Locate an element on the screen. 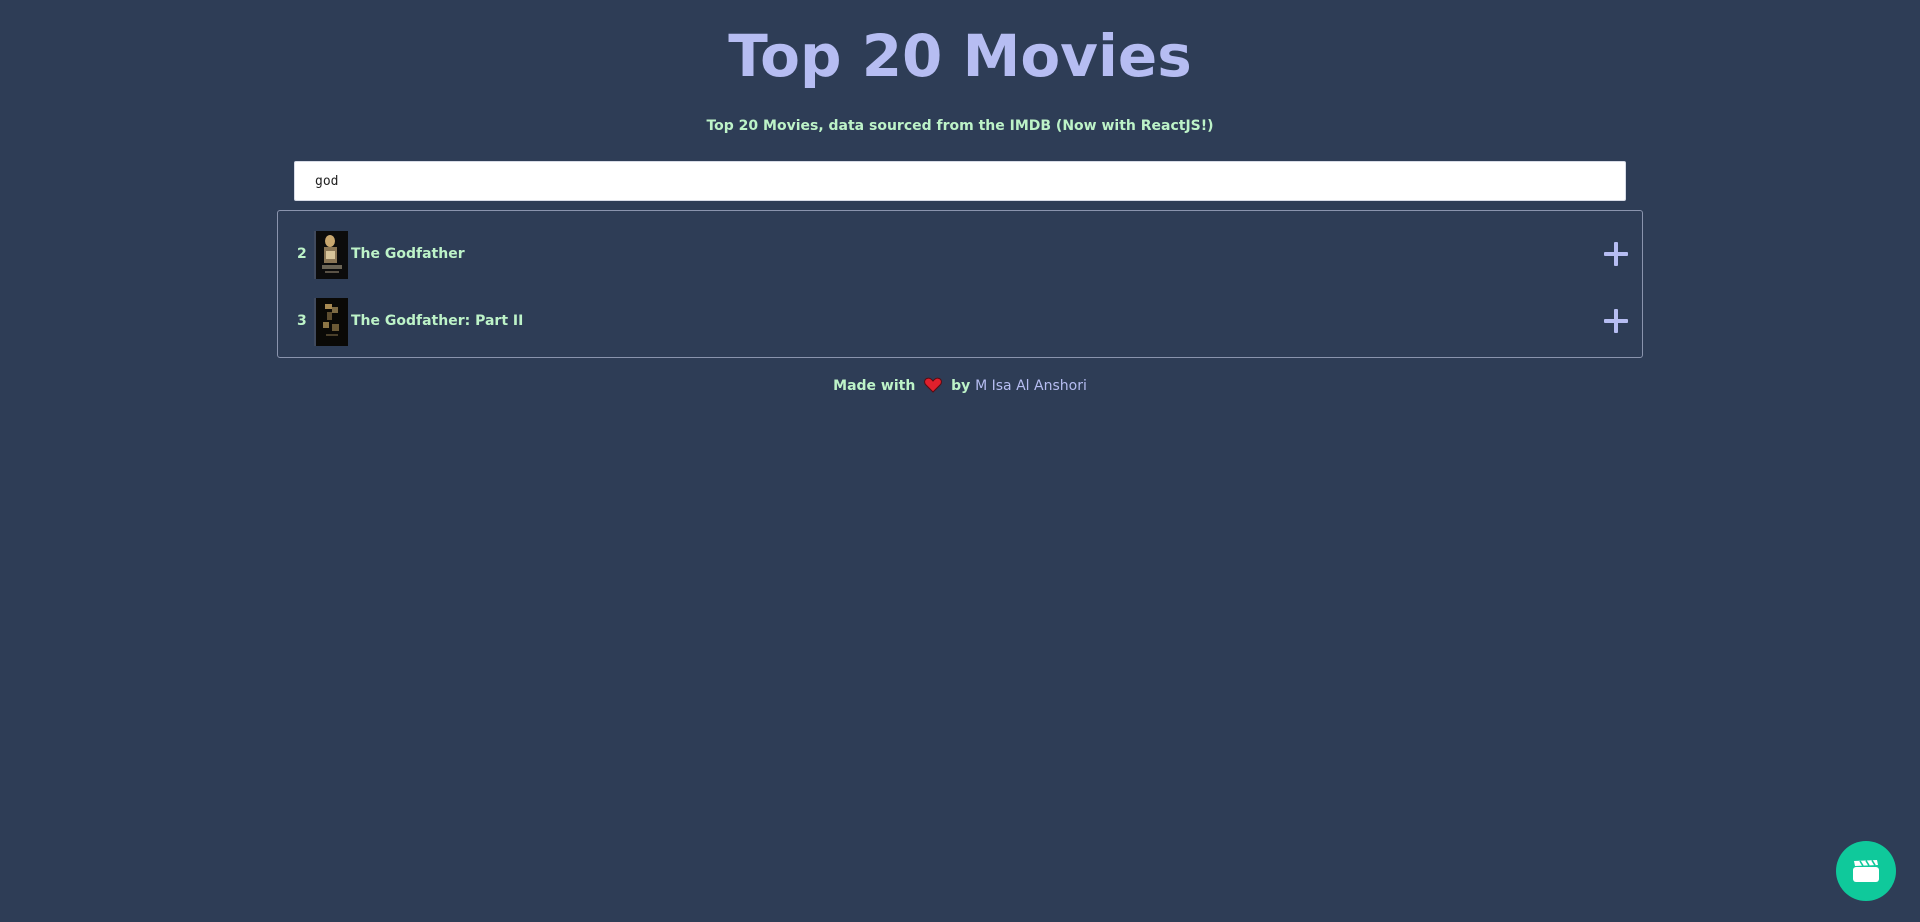  footer-made-with: Made with is located at coordinates (874, 386).